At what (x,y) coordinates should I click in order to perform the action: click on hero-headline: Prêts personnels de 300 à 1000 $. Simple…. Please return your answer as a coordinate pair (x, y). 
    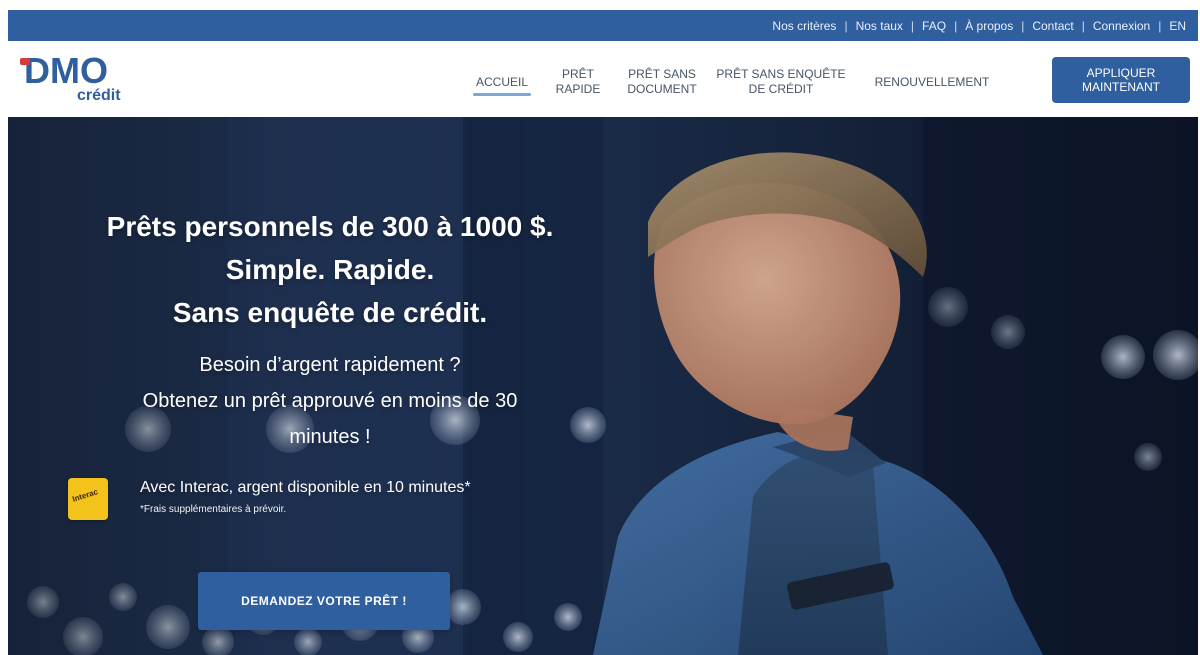
    Looking at the image, I should click on (330, 269).